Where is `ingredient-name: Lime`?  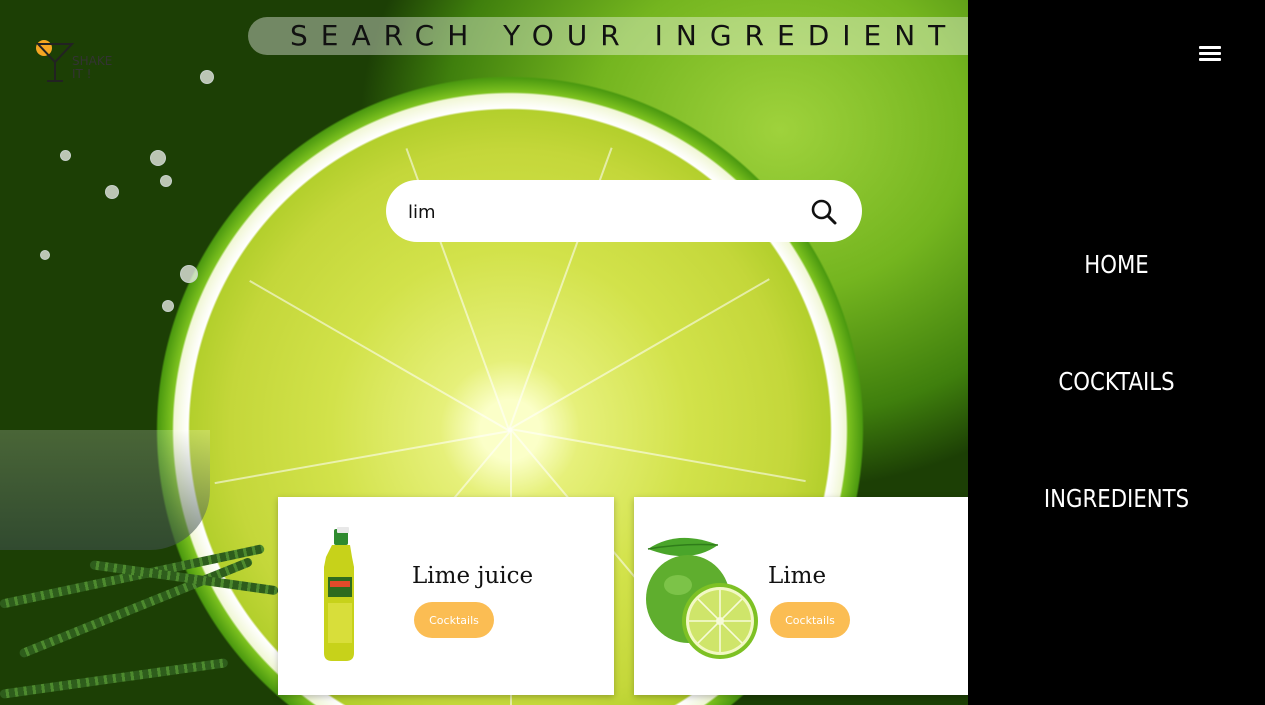 ingredient-name: Lime is located at coordinates (797, 576).